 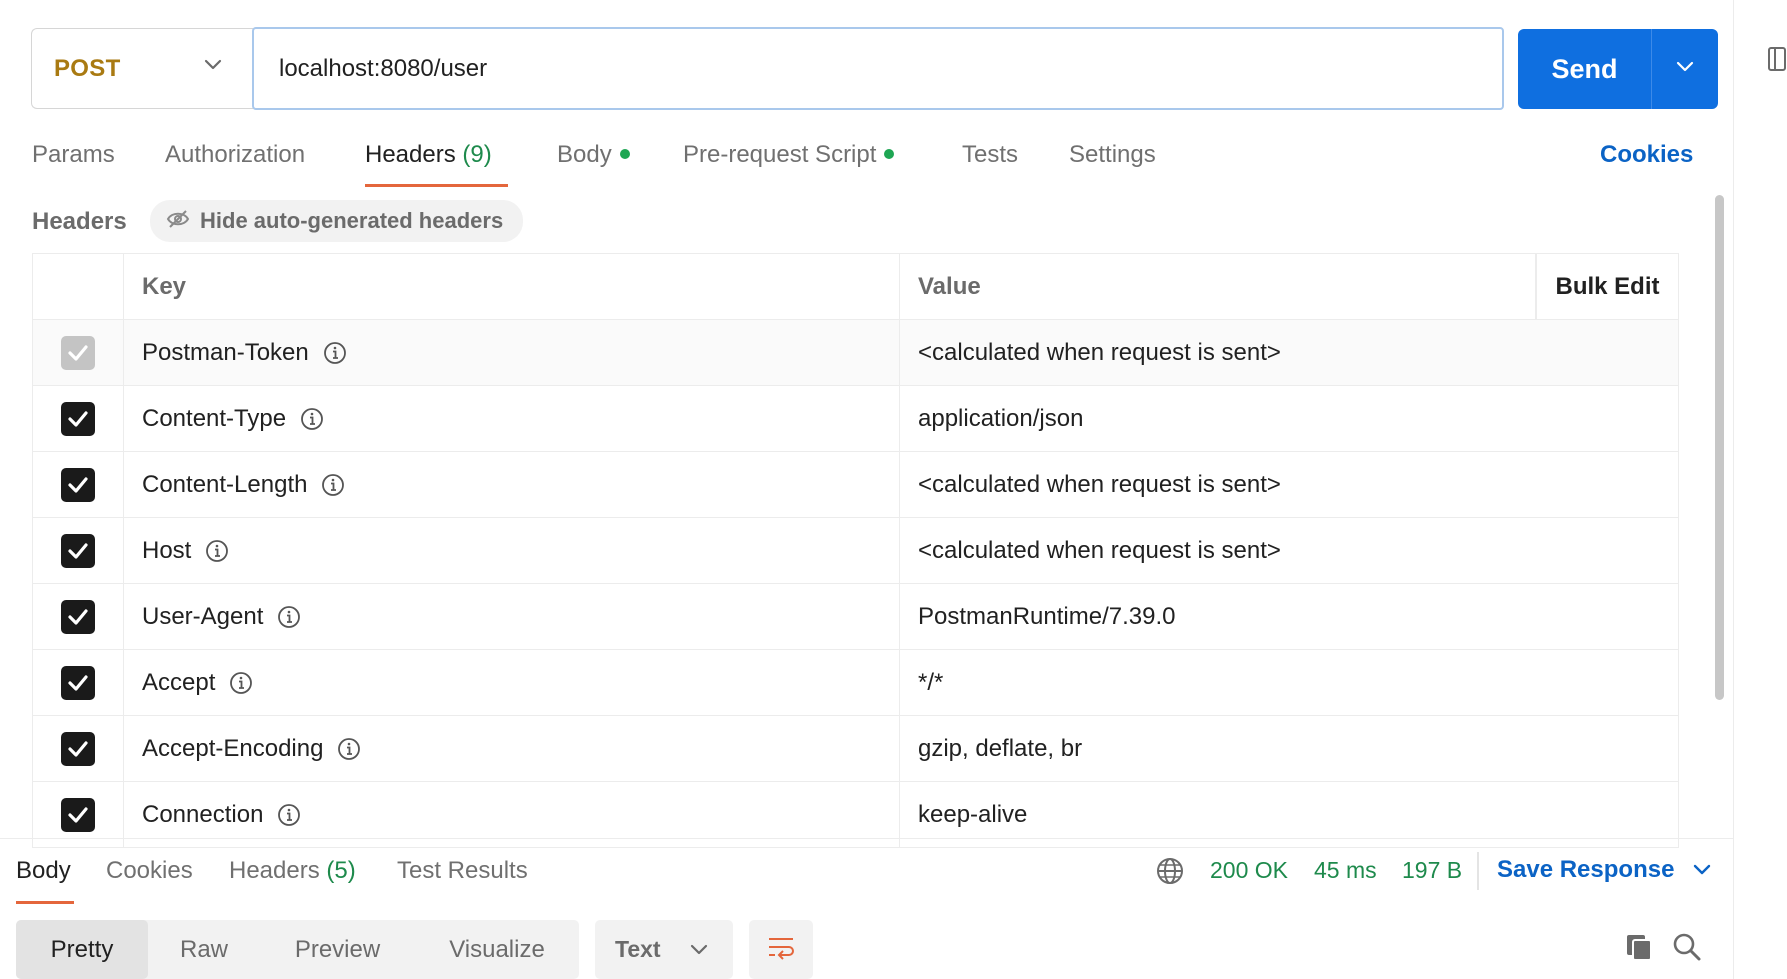 What do you see at coordinates (1702, 870) in the screenshot?
I see `chevron-down-icon` at bounding box center [1702, 870].